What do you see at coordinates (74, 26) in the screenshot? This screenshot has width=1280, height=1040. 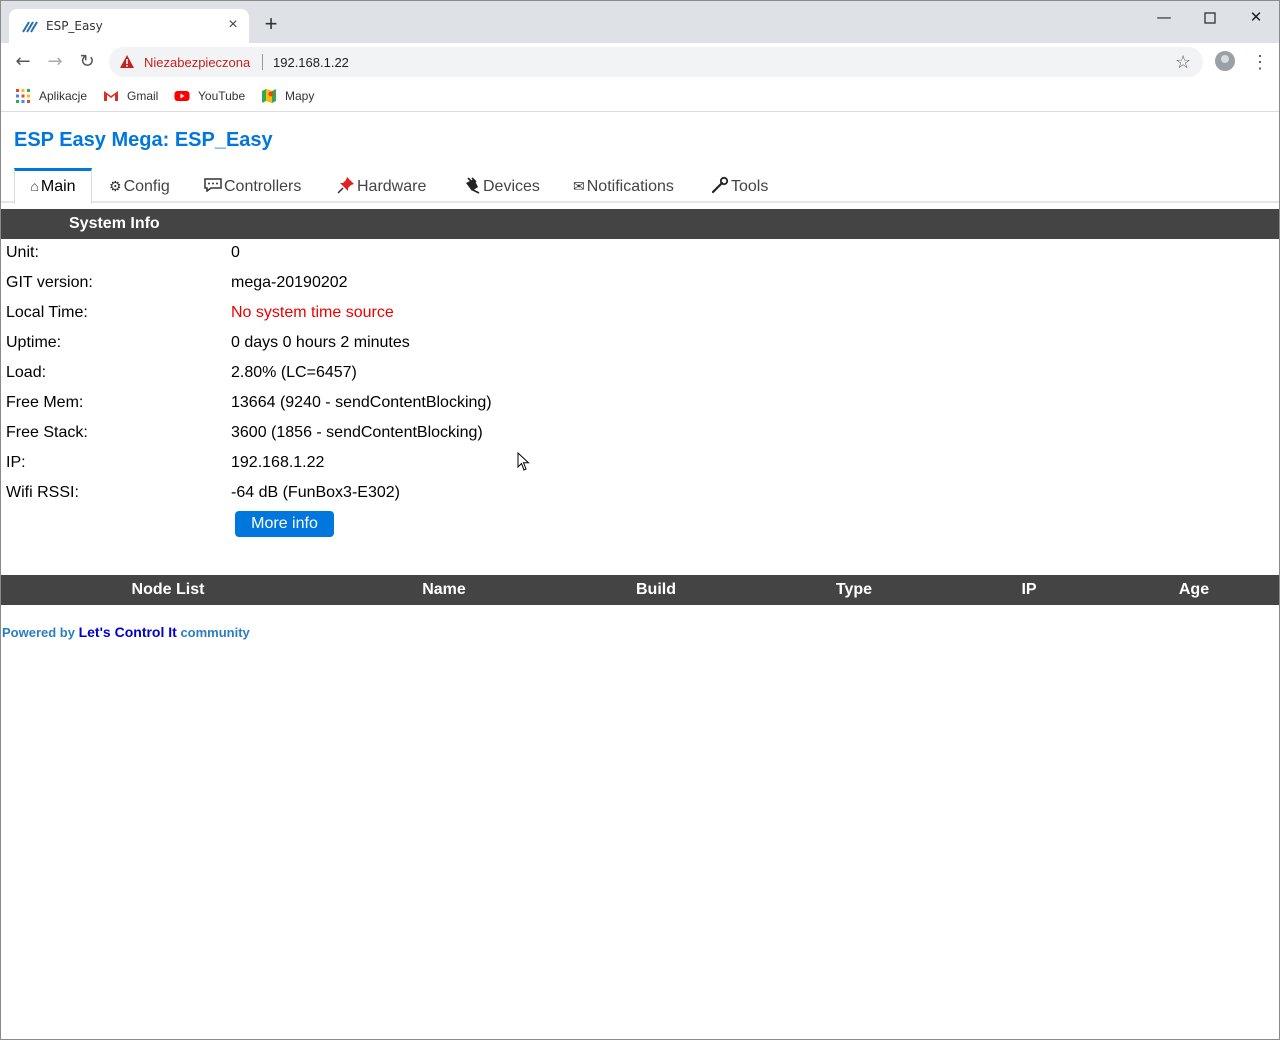 I see `tab-title: ESP_Easy` at bounding box center [74, 26].